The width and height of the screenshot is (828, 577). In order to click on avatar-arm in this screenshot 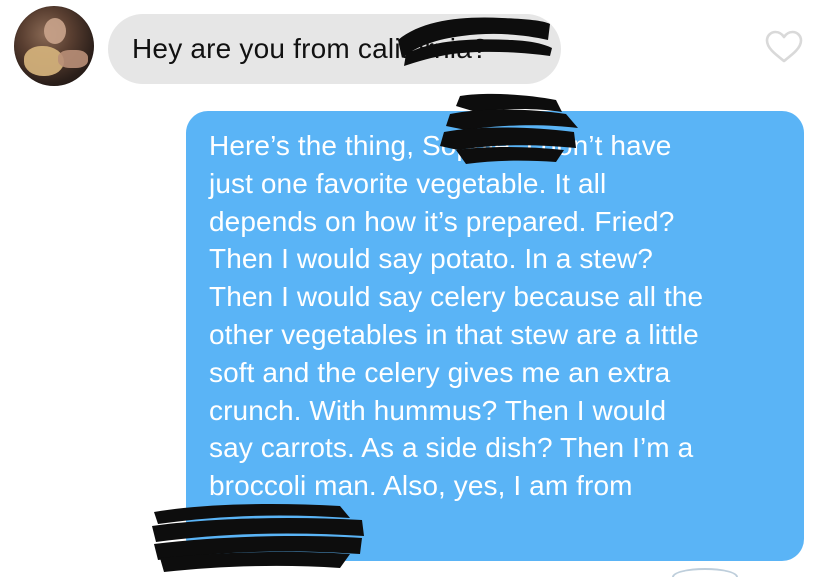, I will do `click(73, 59)`.